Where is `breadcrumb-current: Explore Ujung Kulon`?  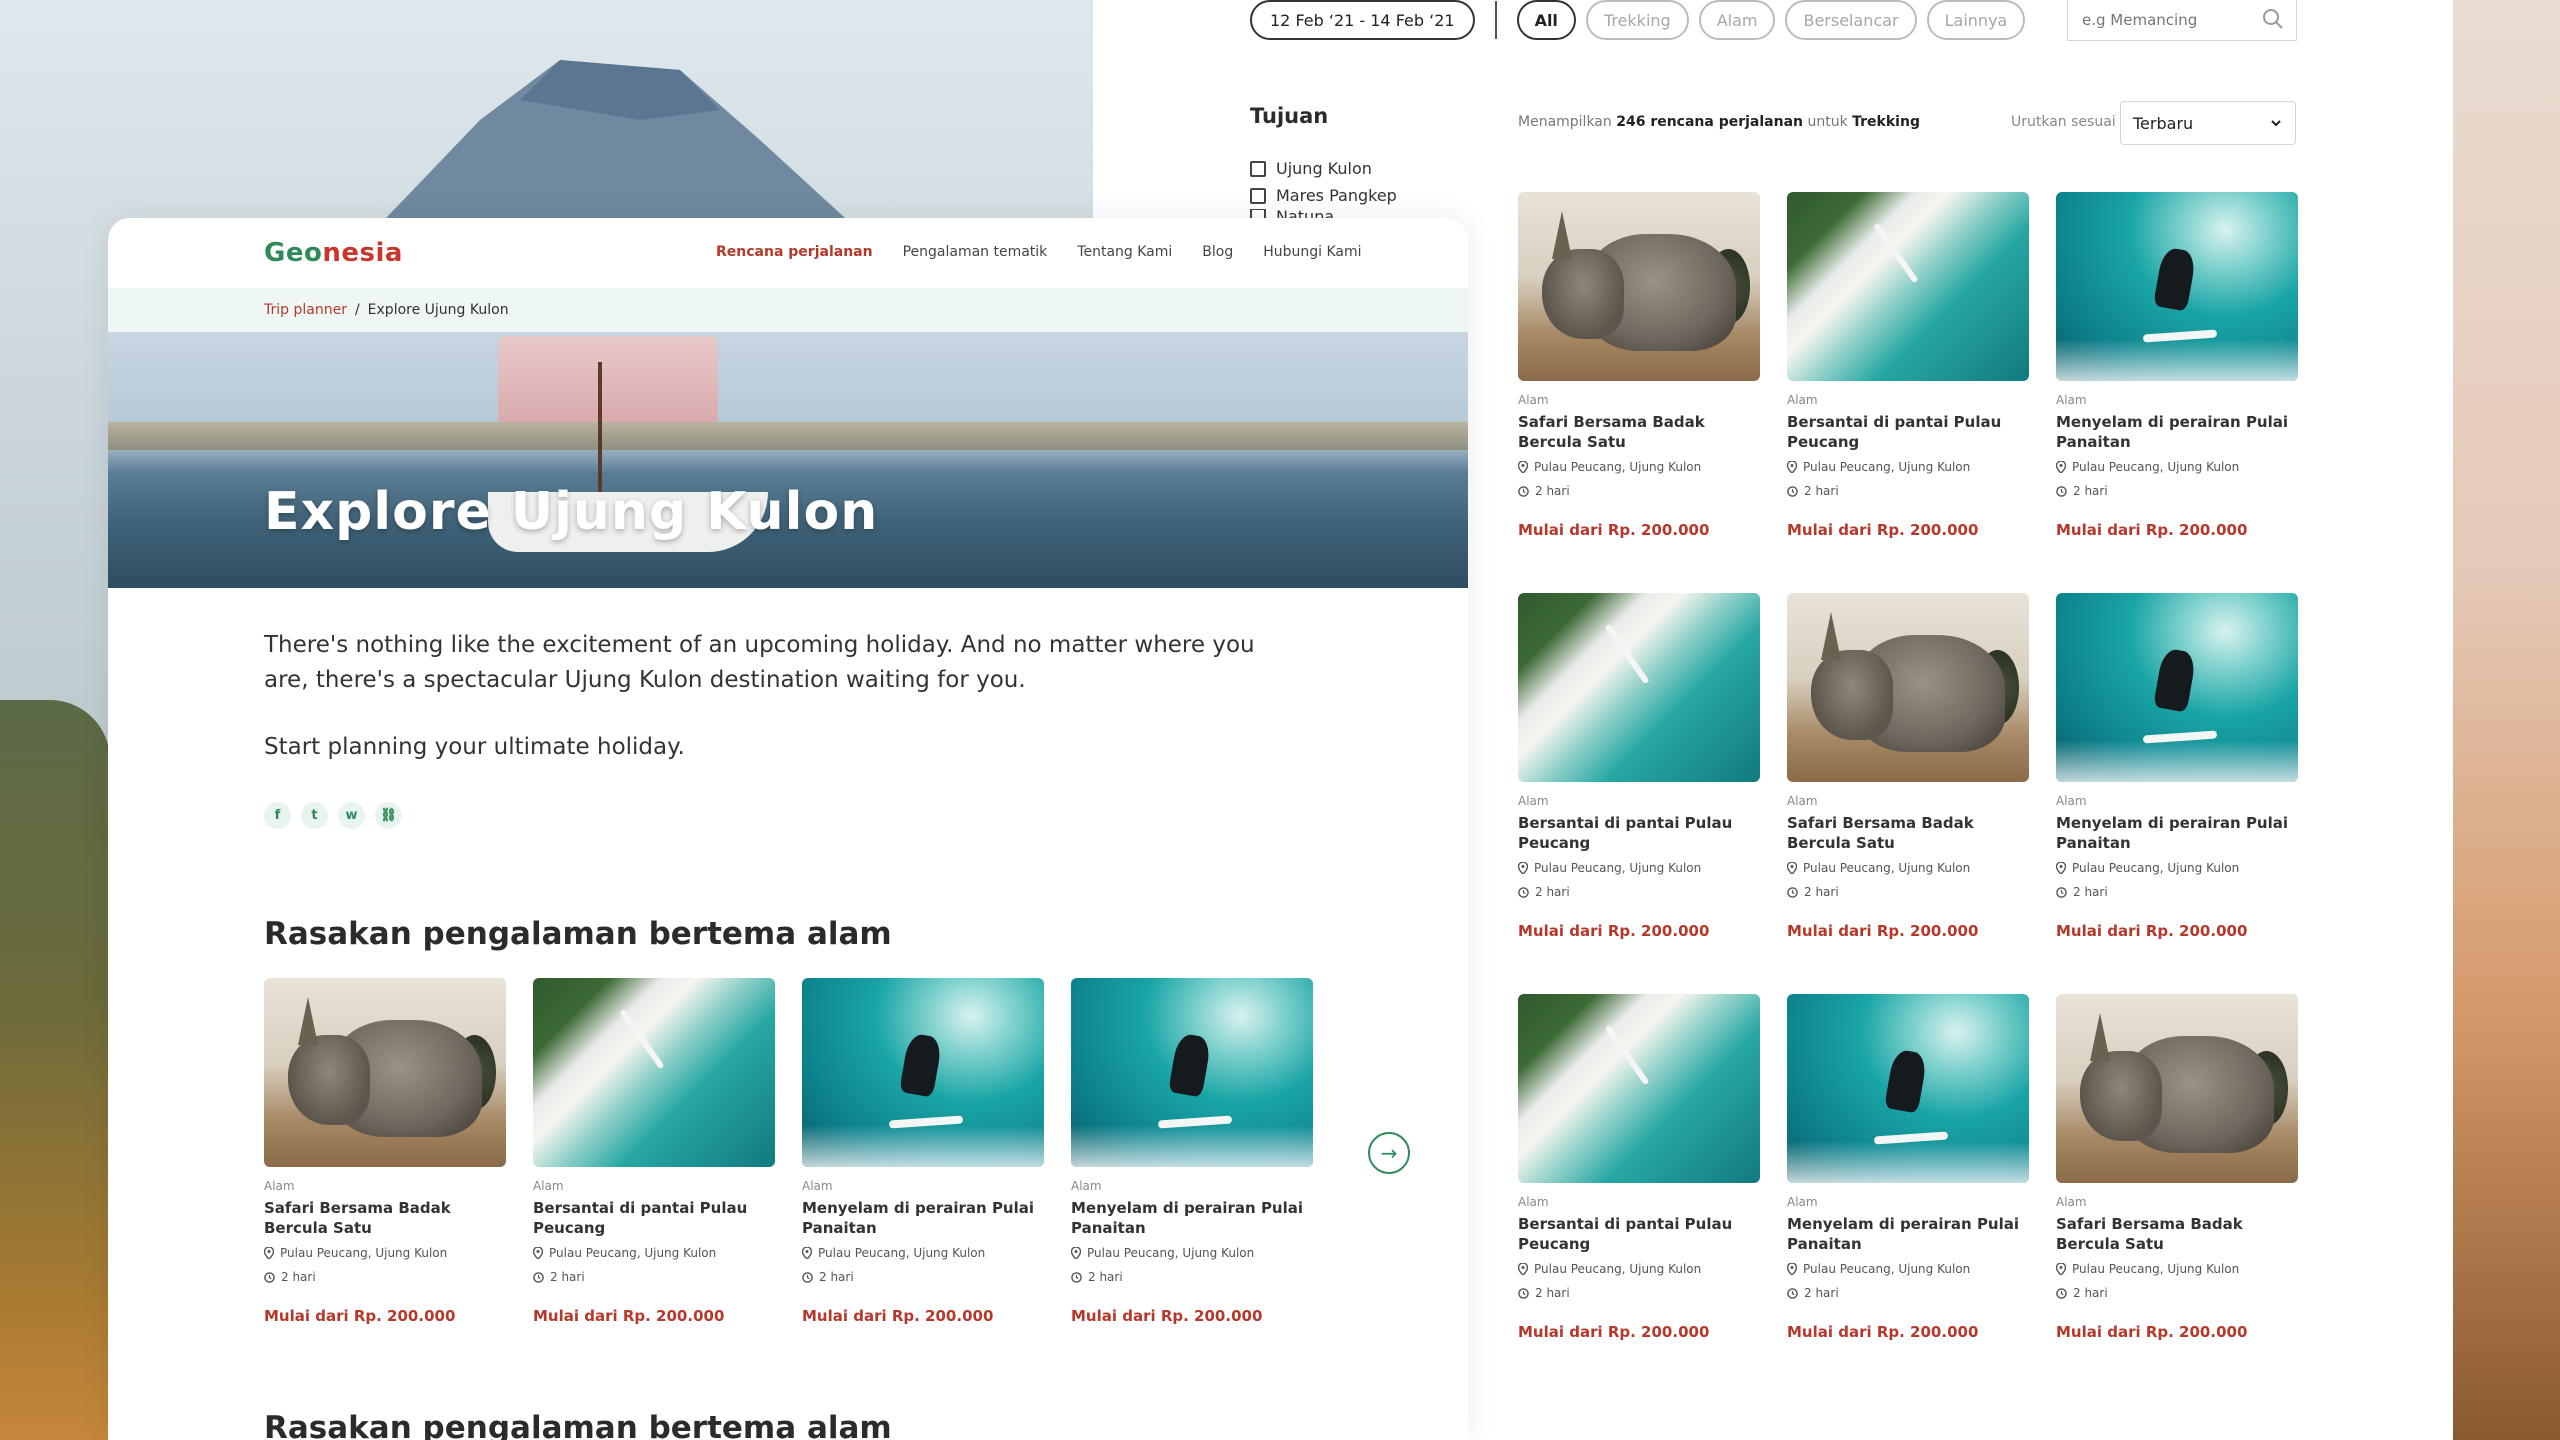
breadcrumb-current: Explore Ujung Kulon is located at coordinates (438, 310).